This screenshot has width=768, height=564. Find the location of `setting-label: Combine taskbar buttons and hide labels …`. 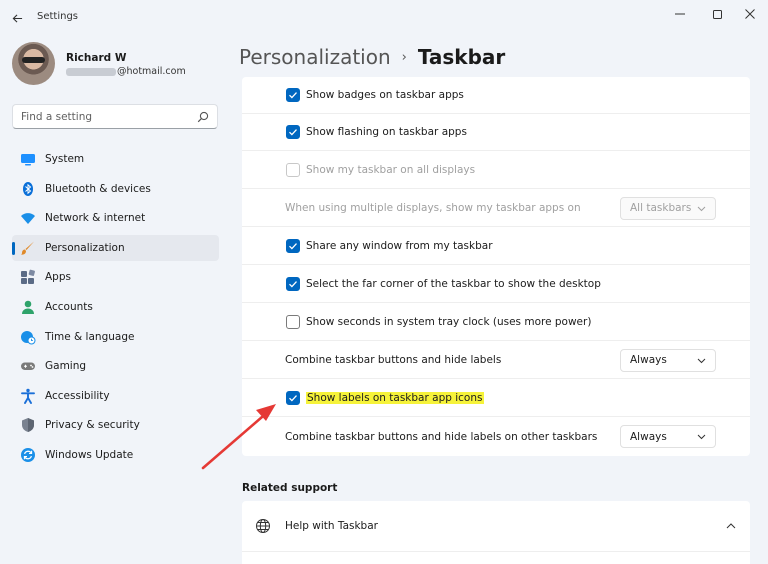

setting-label: Combine taskbar buttons and hide labels … is located at coordinates (441, 436).